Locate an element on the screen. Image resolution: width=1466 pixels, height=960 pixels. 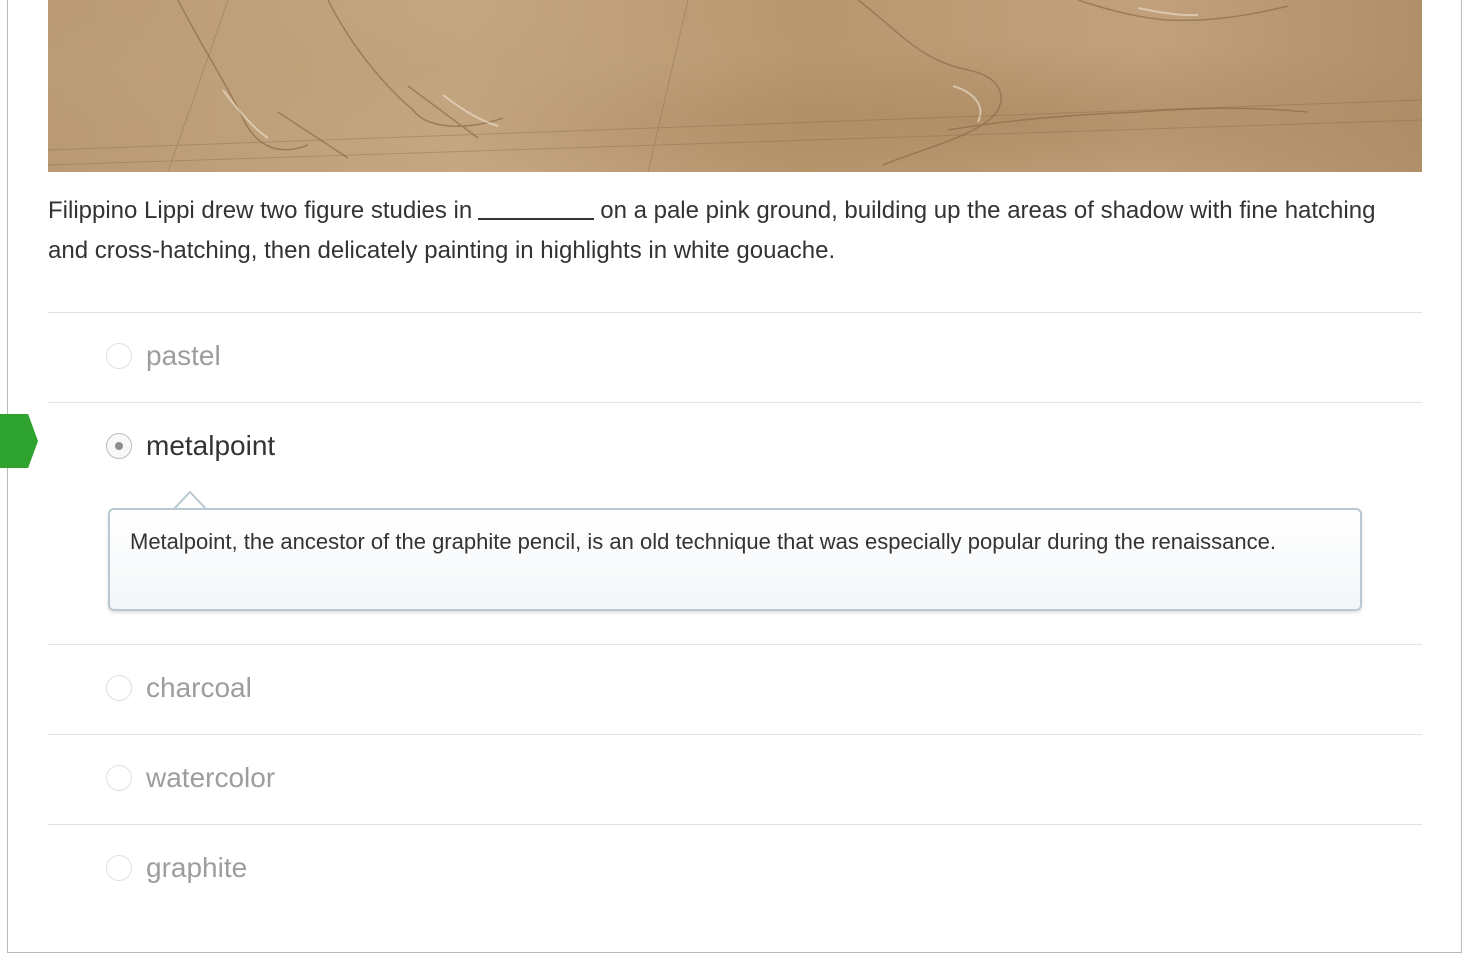
choice-label: graphite is located at coordinates (197, 867).